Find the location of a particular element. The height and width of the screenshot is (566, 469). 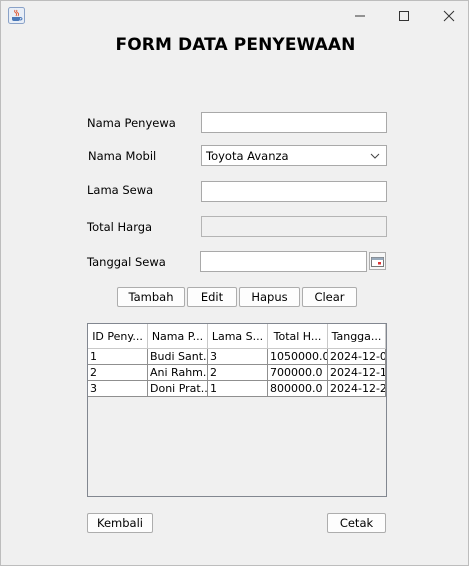

table-row: 3 Doni Prat... 1 800000.0 2024-12-26 is located at coordinates (237, 389).